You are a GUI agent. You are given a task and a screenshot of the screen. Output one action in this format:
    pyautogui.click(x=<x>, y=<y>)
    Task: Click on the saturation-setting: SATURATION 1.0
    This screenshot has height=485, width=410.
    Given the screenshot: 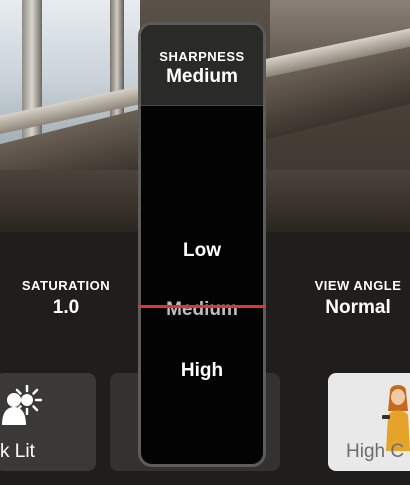 What is the action you would take?
    pyautogui.click(x=66, y=298)
    